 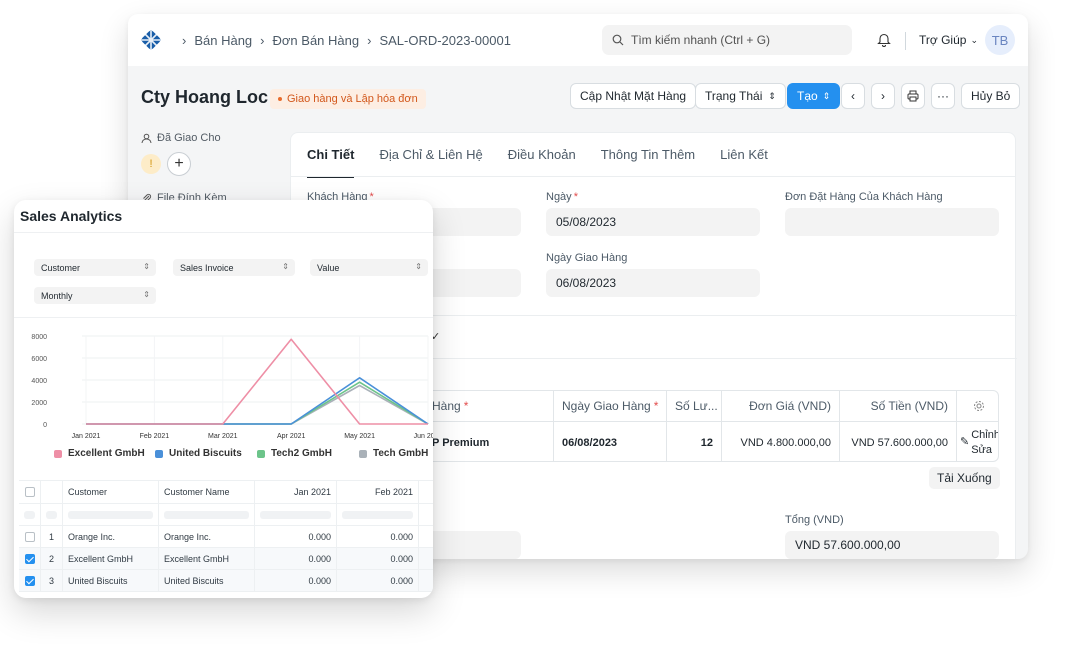 What do you see at coordinates (99, 453) in the screenshot?
I see `legend-item: Excellent GmbH` at bounding box center [99, 453].